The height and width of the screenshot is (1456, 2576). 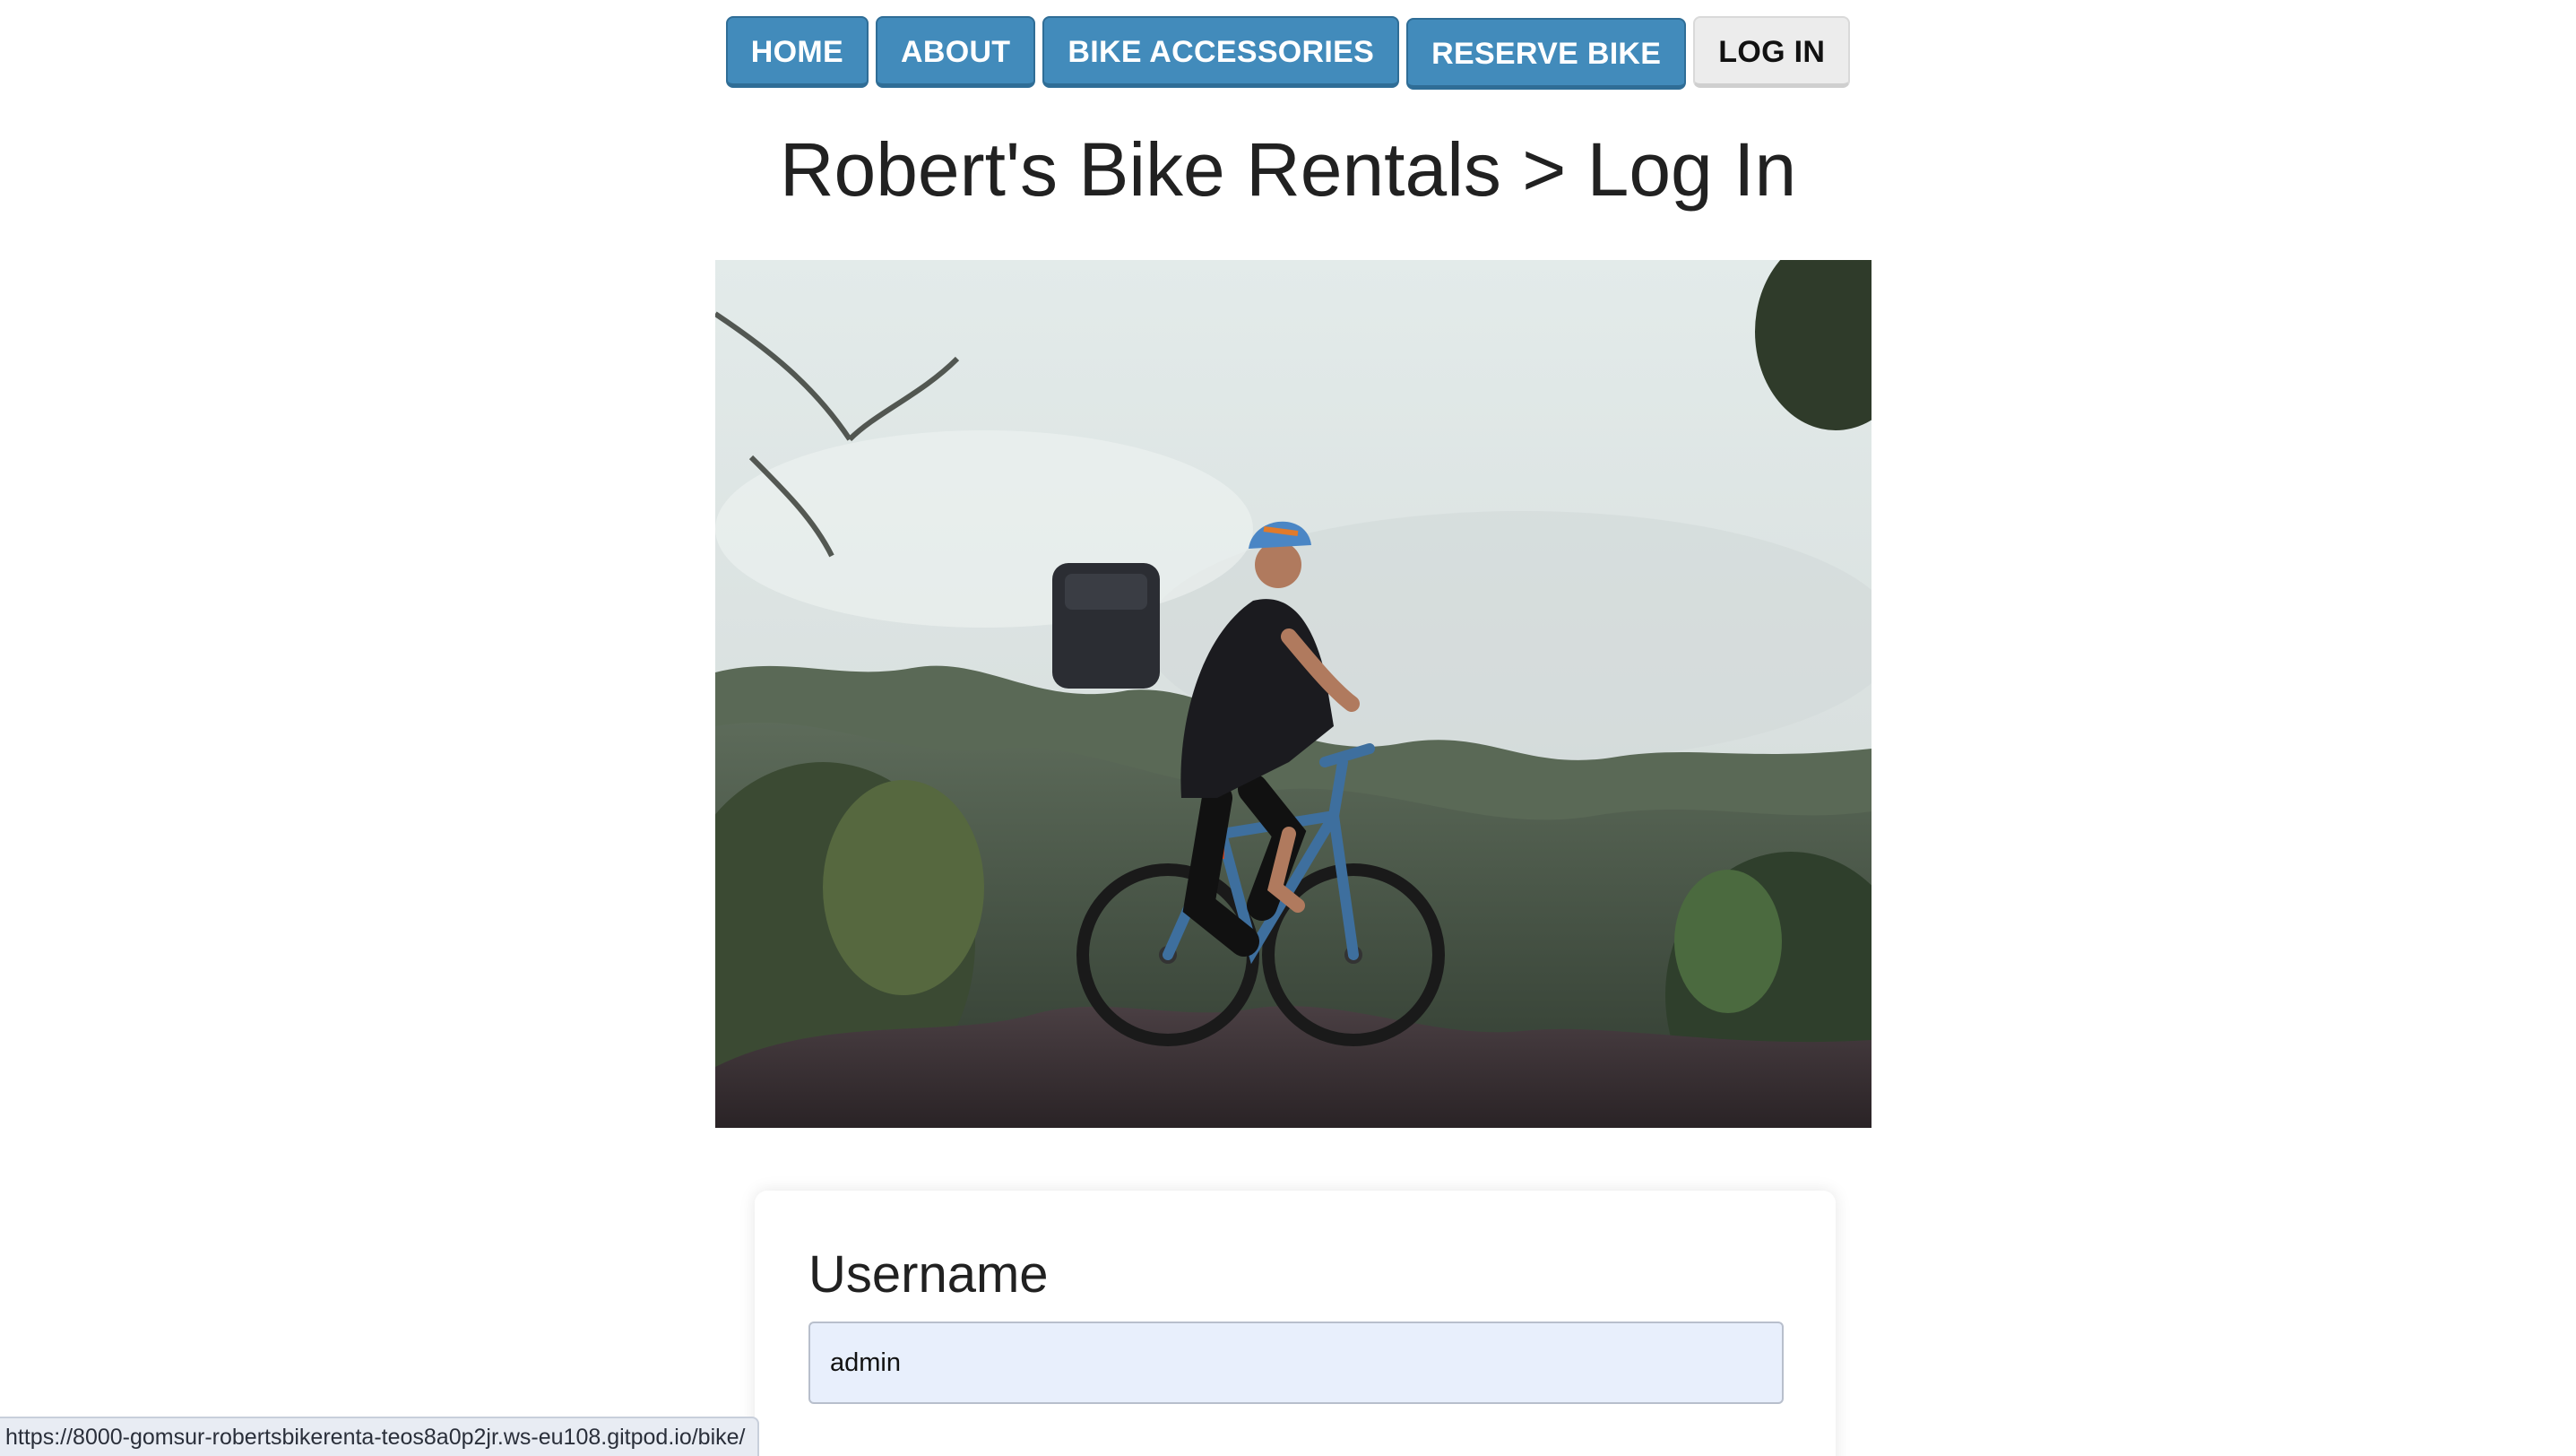 What do you see at coordinates (1296, 1363) in the screenshot?
I see `username-input` at bounding box center [1296, 1363].